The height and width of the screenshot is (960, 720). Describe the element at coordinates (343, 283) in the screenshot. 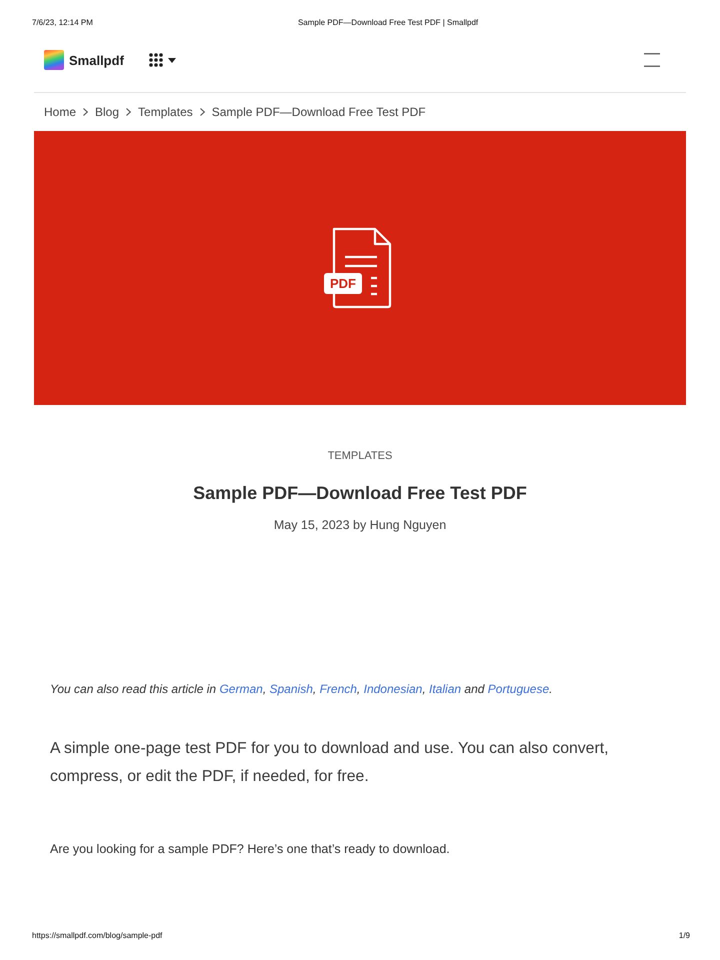

I see `pdf-label: PDF` at that location.